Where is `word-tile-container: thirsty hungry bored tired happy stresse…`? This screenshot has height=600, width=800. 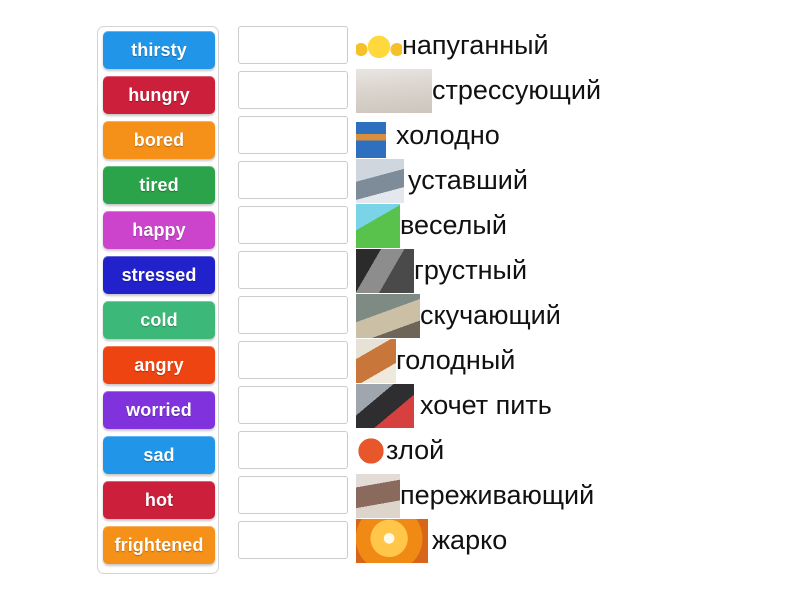 word-tile-container: thirsty hungry bored tired happy stresse… is located at coordinates (158, 300).